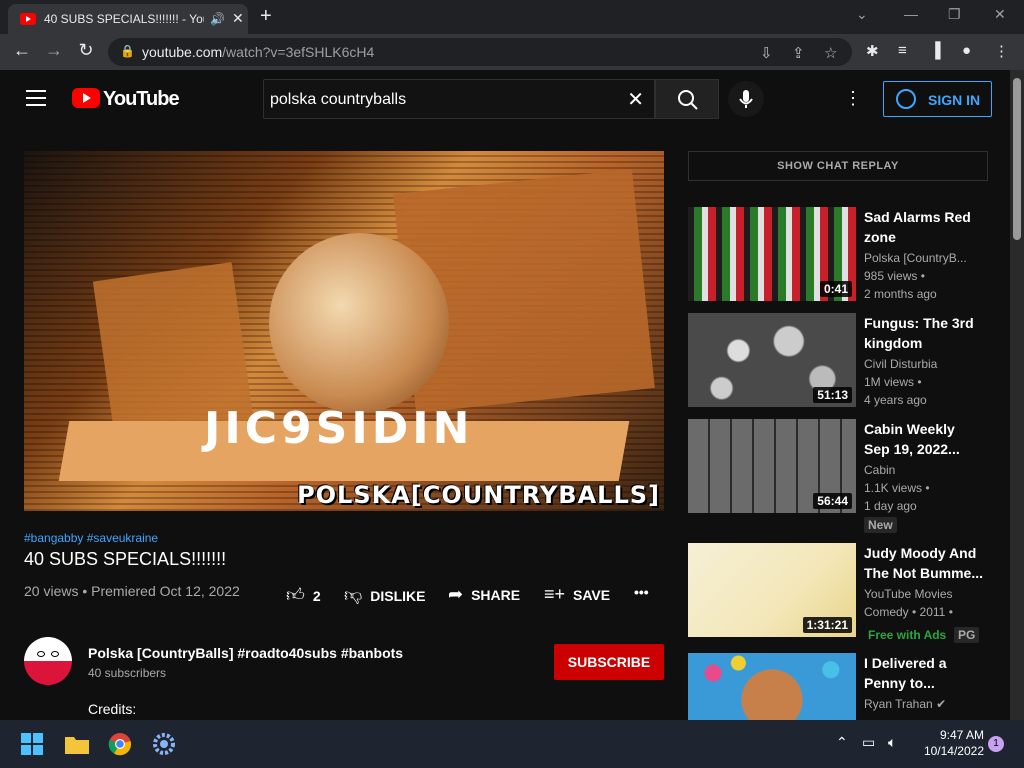  I want to click on search-button, so click(687, 99).